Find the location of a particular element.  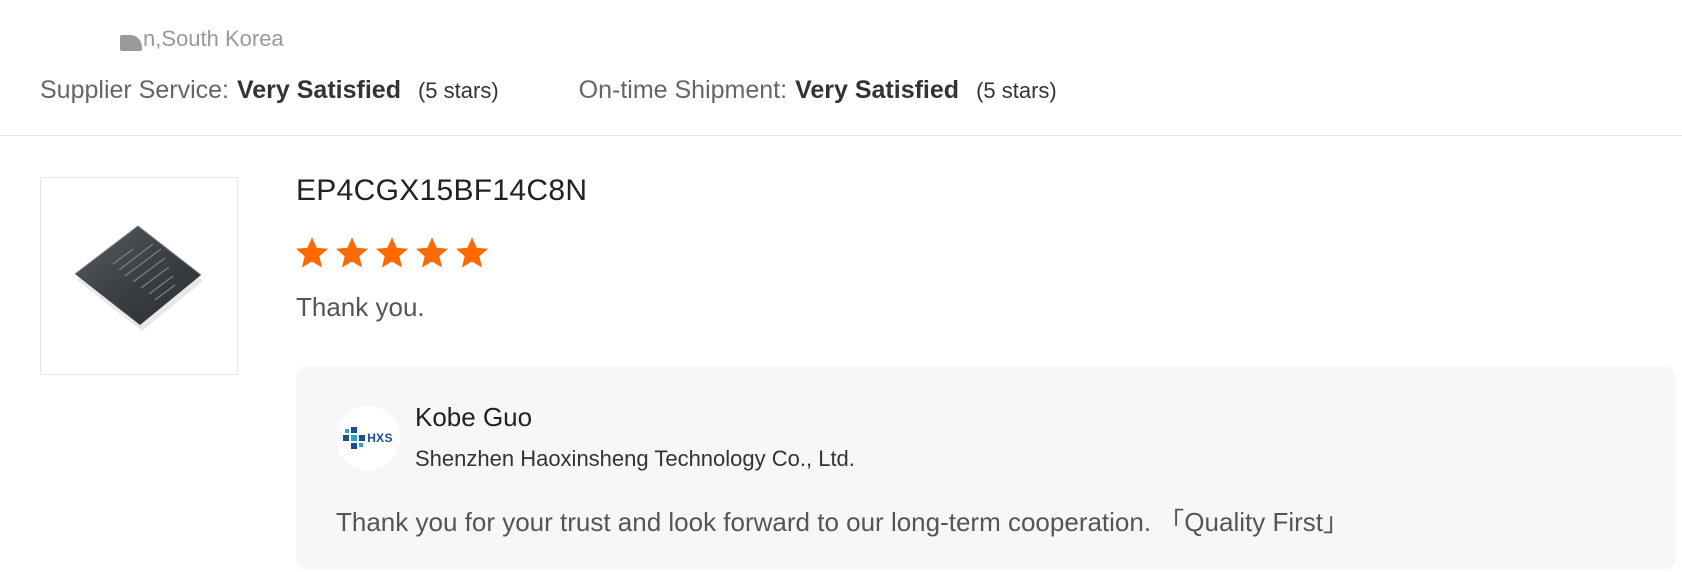

supplier-service-value: Very Satisfied is located at coordinates (318, 89).